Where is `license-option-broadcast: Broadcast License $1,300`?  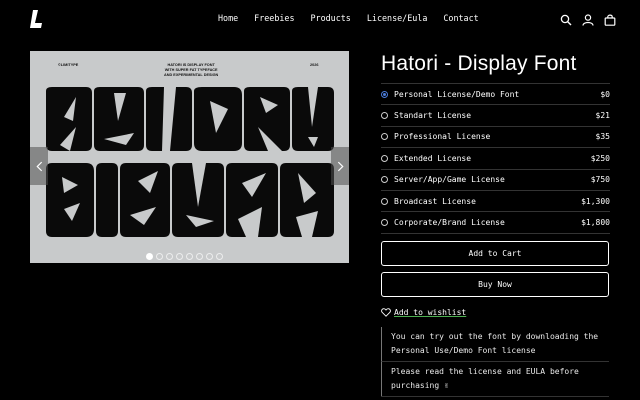 license-option-broadcast: Broadcast License $1,300 is located at coordinates (495, 202).